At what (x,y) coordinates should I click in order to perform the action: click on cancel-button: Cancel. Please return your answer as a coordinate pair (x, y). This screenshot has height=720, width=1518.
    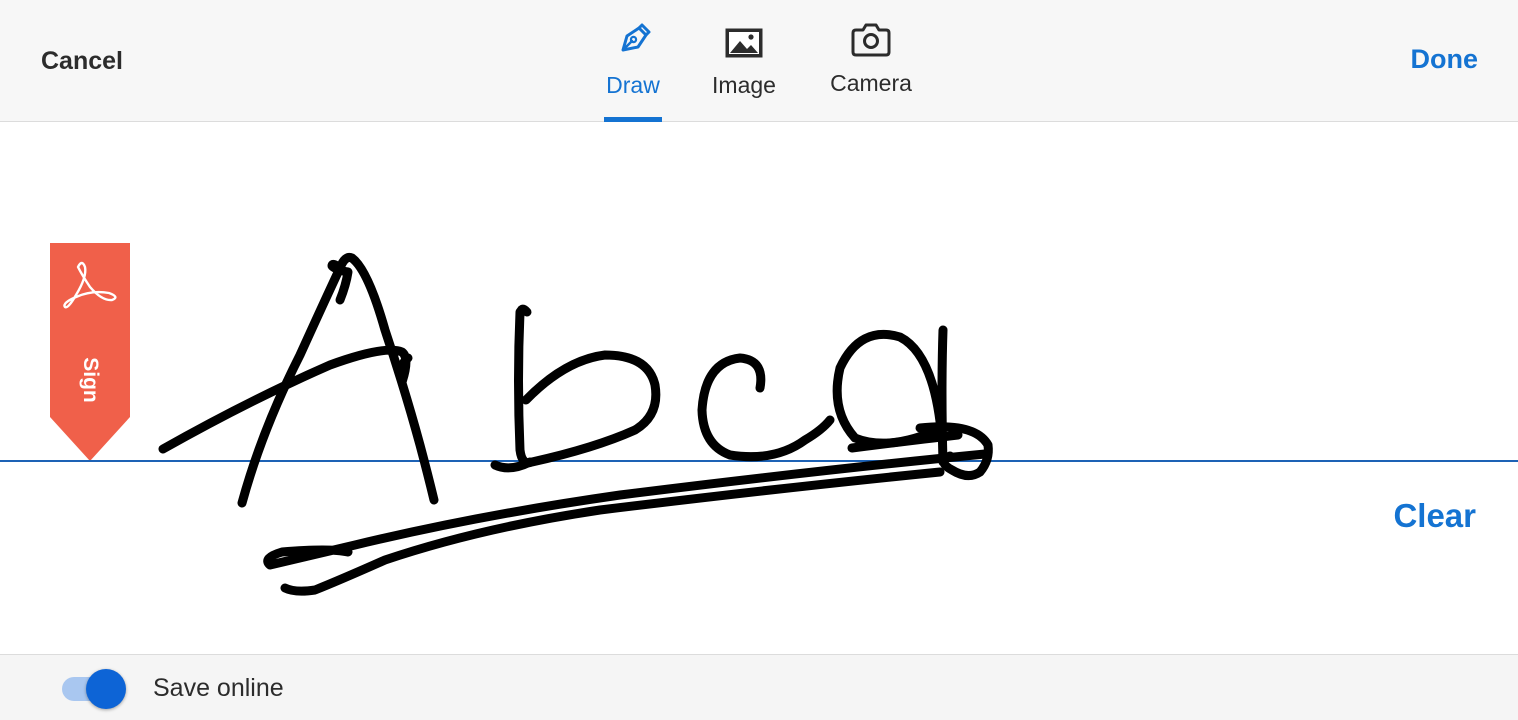
    Looking at the image, I should click on (82, 61).